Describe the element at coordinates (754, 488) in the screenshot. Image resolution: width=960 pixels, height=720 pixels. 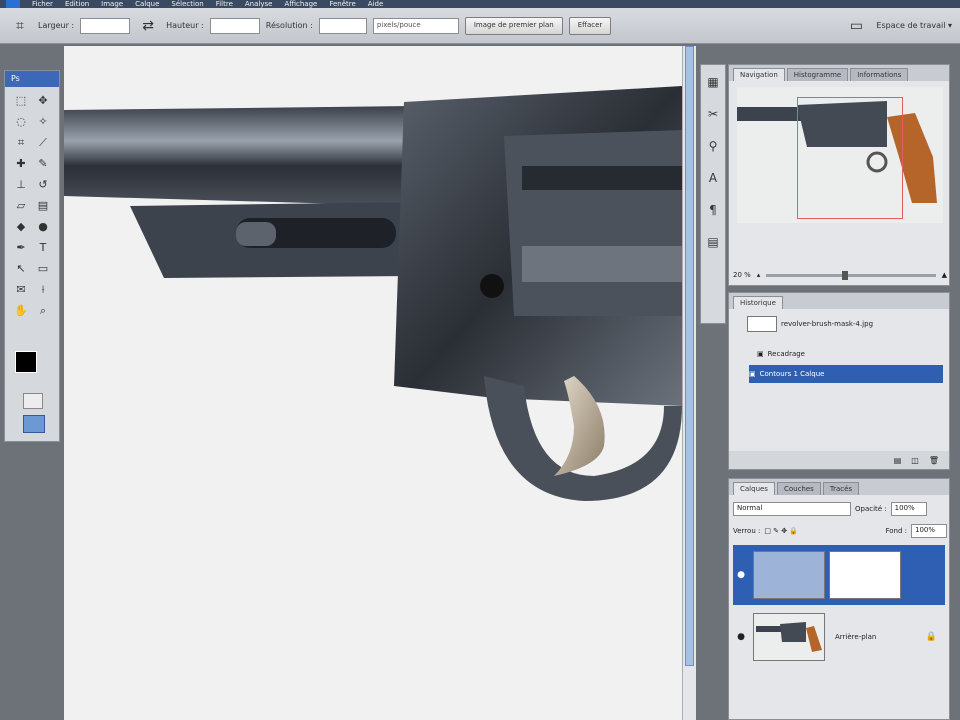
I see `tab-layers: Calques` at that location.